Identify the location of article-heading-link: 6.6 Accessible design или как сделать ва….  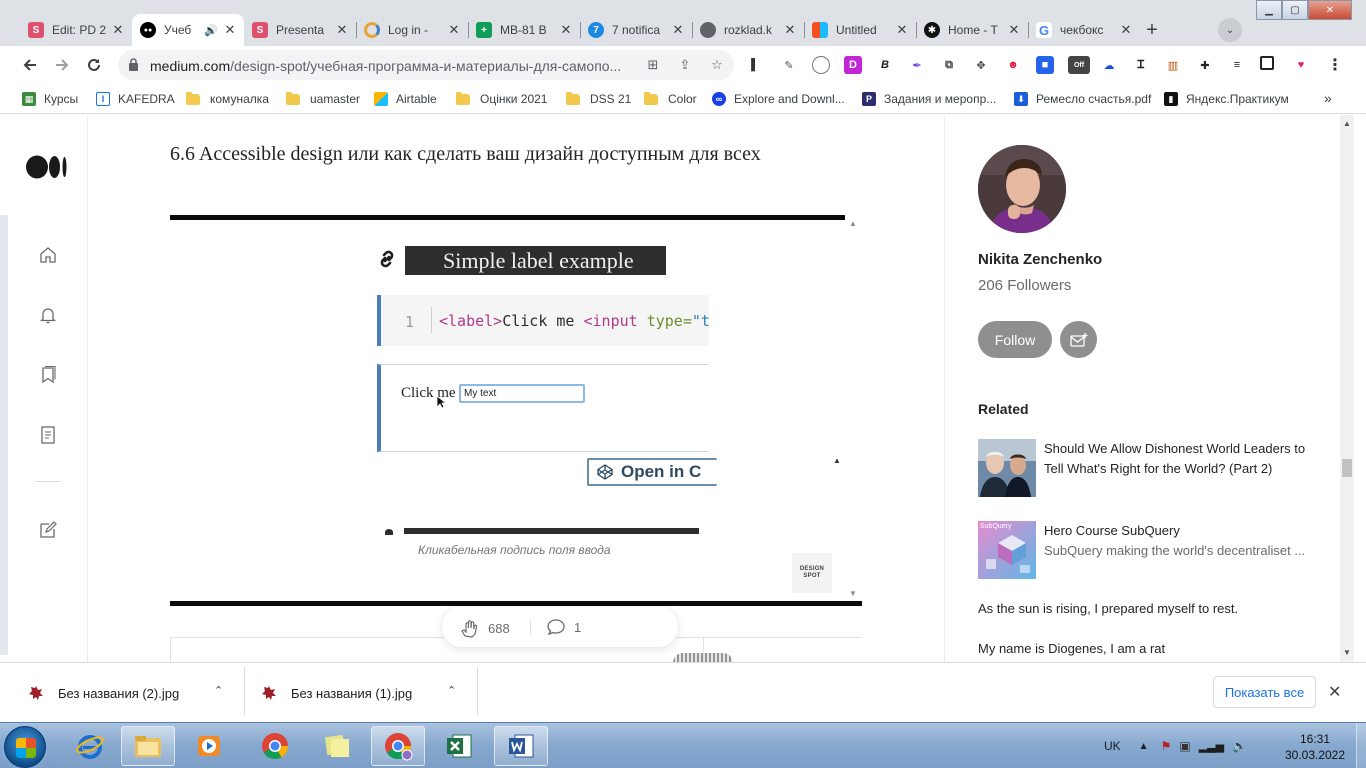
(465, 154).